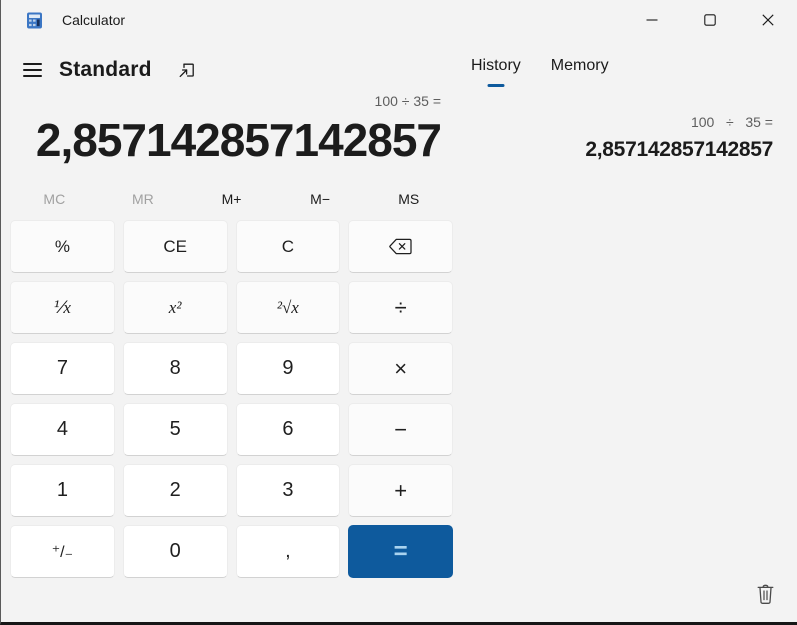  Describe the element at coordinates (54, 199) in the screenshot. I see `memory-clear-button: MC` at that location.